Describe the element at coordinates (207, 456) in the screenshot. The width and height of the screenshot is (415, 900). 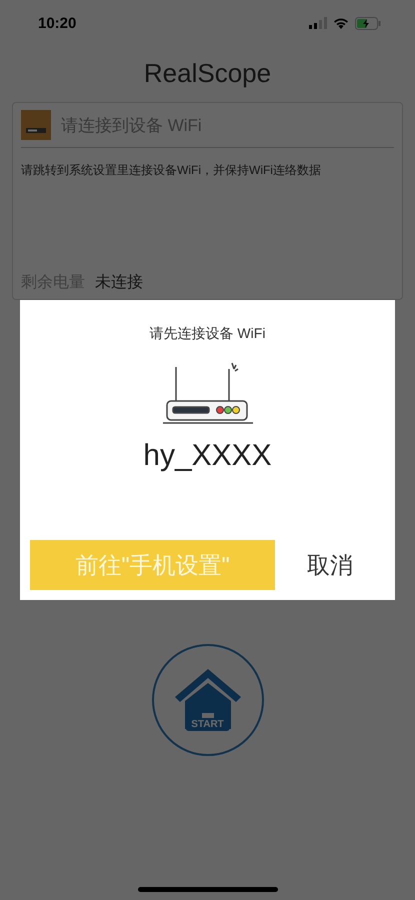
I see `network-name: hy_XXXX` at that location.